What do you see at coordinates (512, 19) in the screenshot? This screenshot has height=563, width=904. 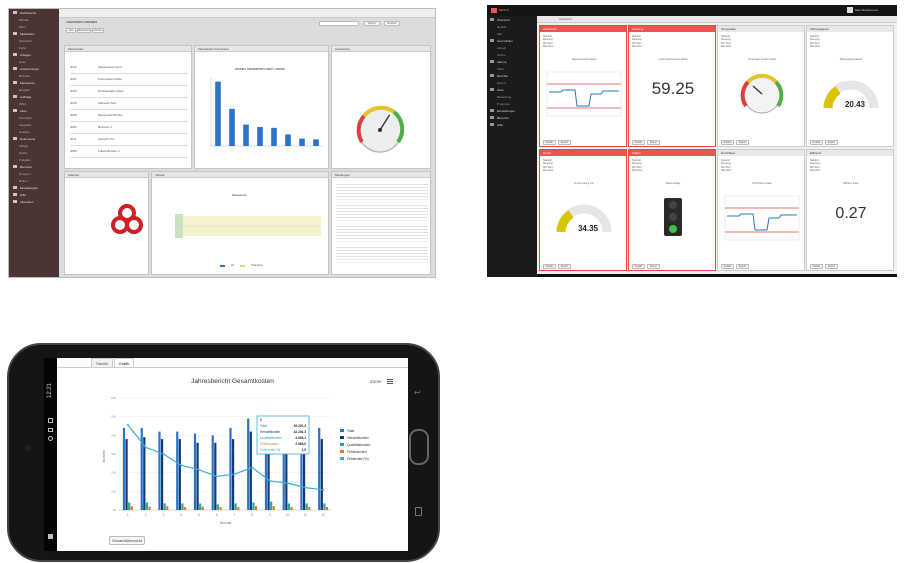 I see `sidebar-item: Übersicht` at bounding box center [512, 19].